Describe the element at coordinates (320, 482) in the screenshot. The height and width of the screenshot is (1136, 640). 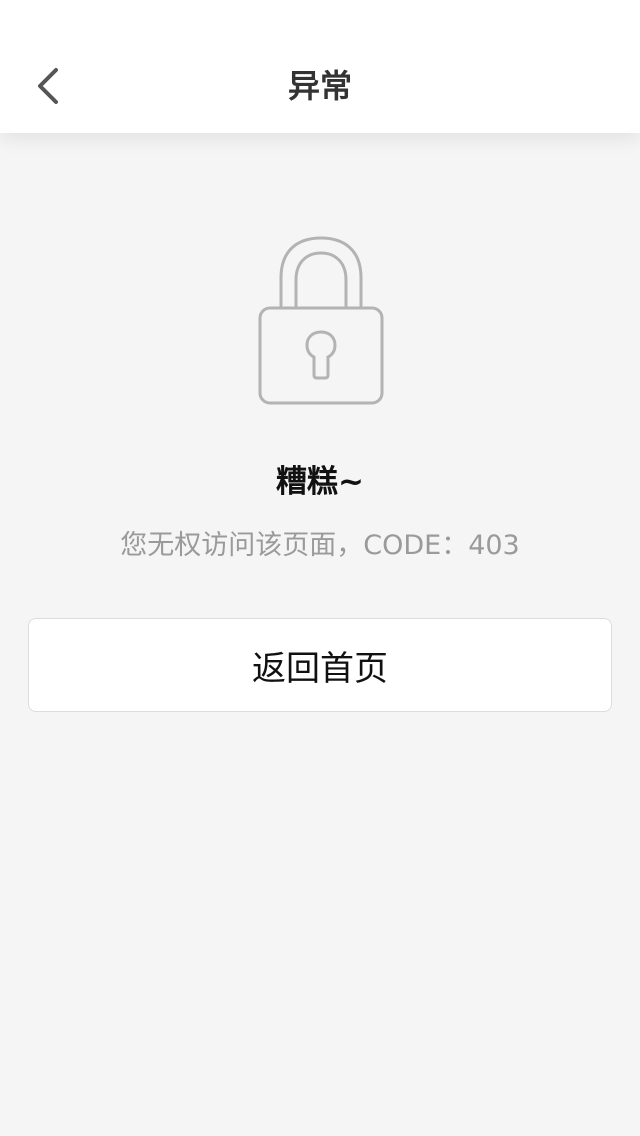
I see `error-title: 糟糕~` at that location.